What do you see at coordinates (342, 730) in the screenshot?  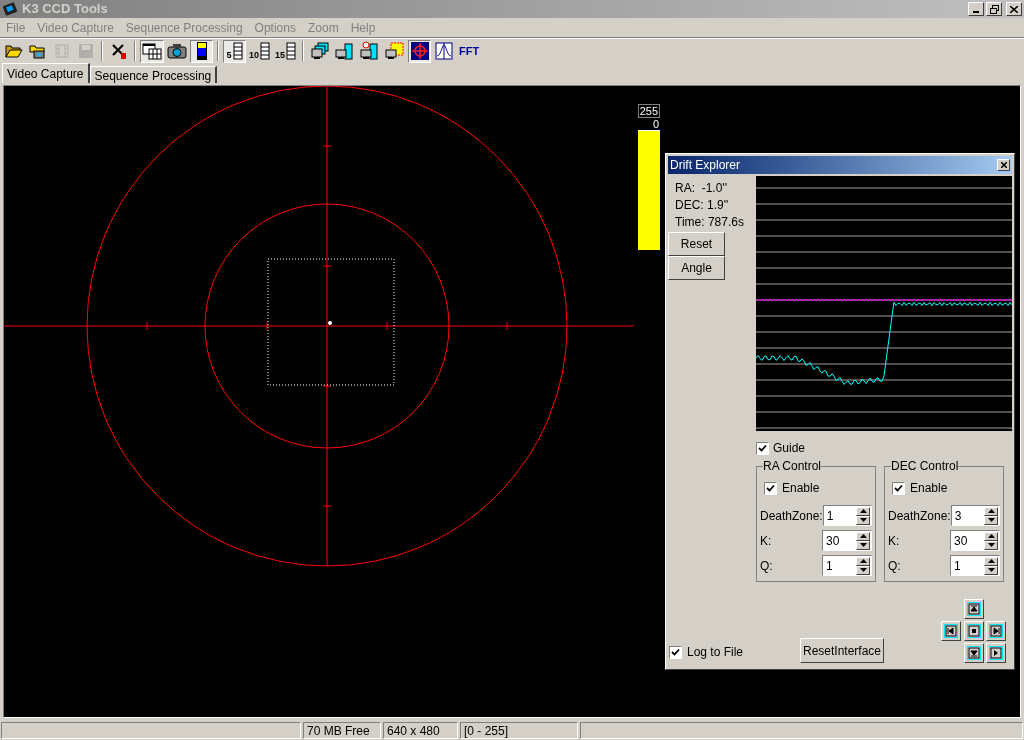 I see `status-panel: 70 MB Free` at bounding box center [342, 730].